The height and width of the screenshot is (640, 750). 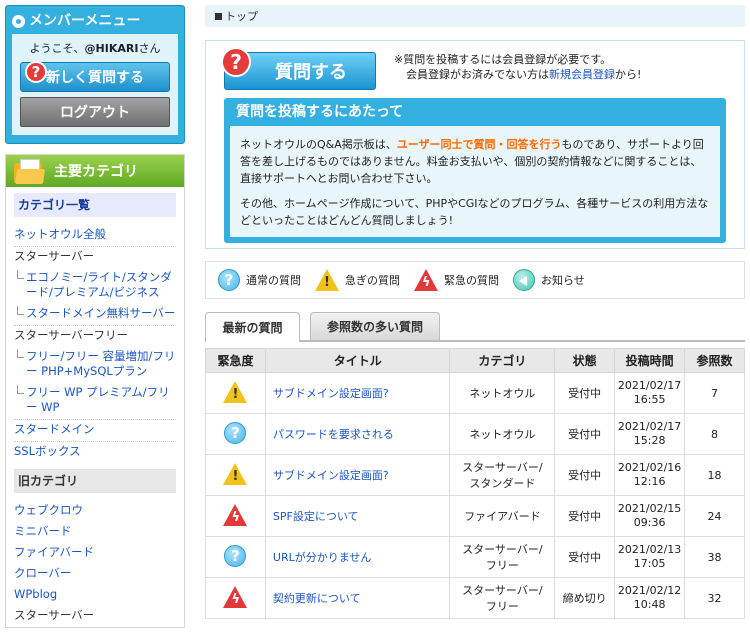 What do you see at coordinates (218, 16) in the screenshot?
I see `square-bullet-icon` at bounding box center [218, 16].